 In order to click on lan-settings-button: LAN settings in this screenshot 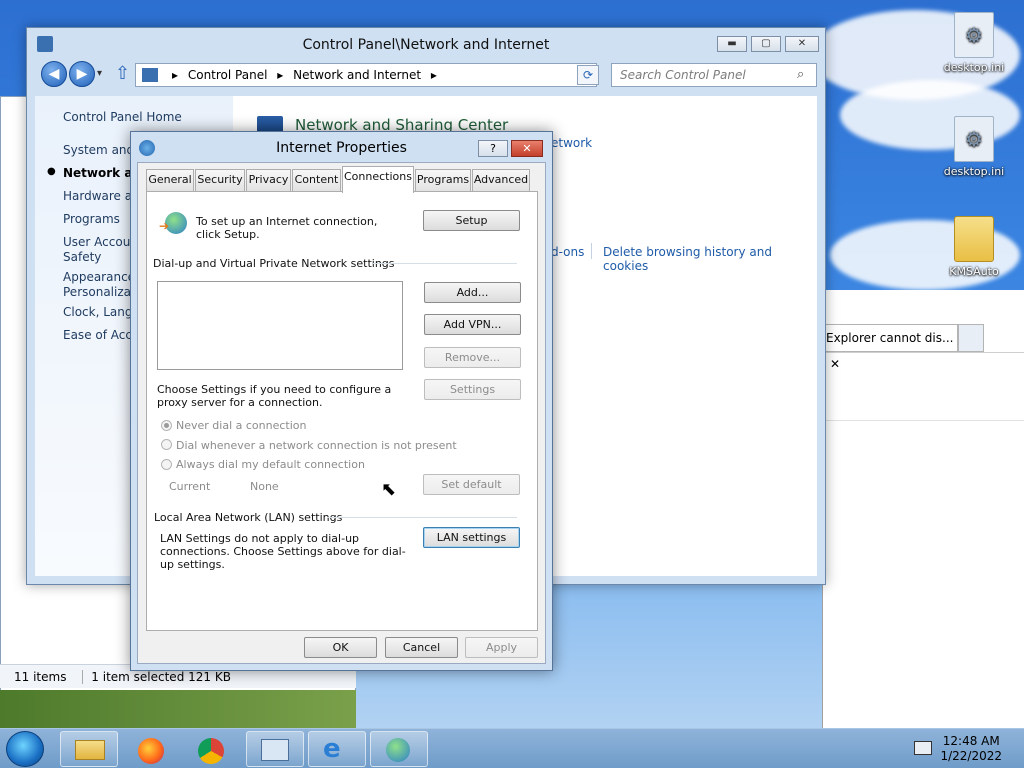, I will do `click(471, 537)`.